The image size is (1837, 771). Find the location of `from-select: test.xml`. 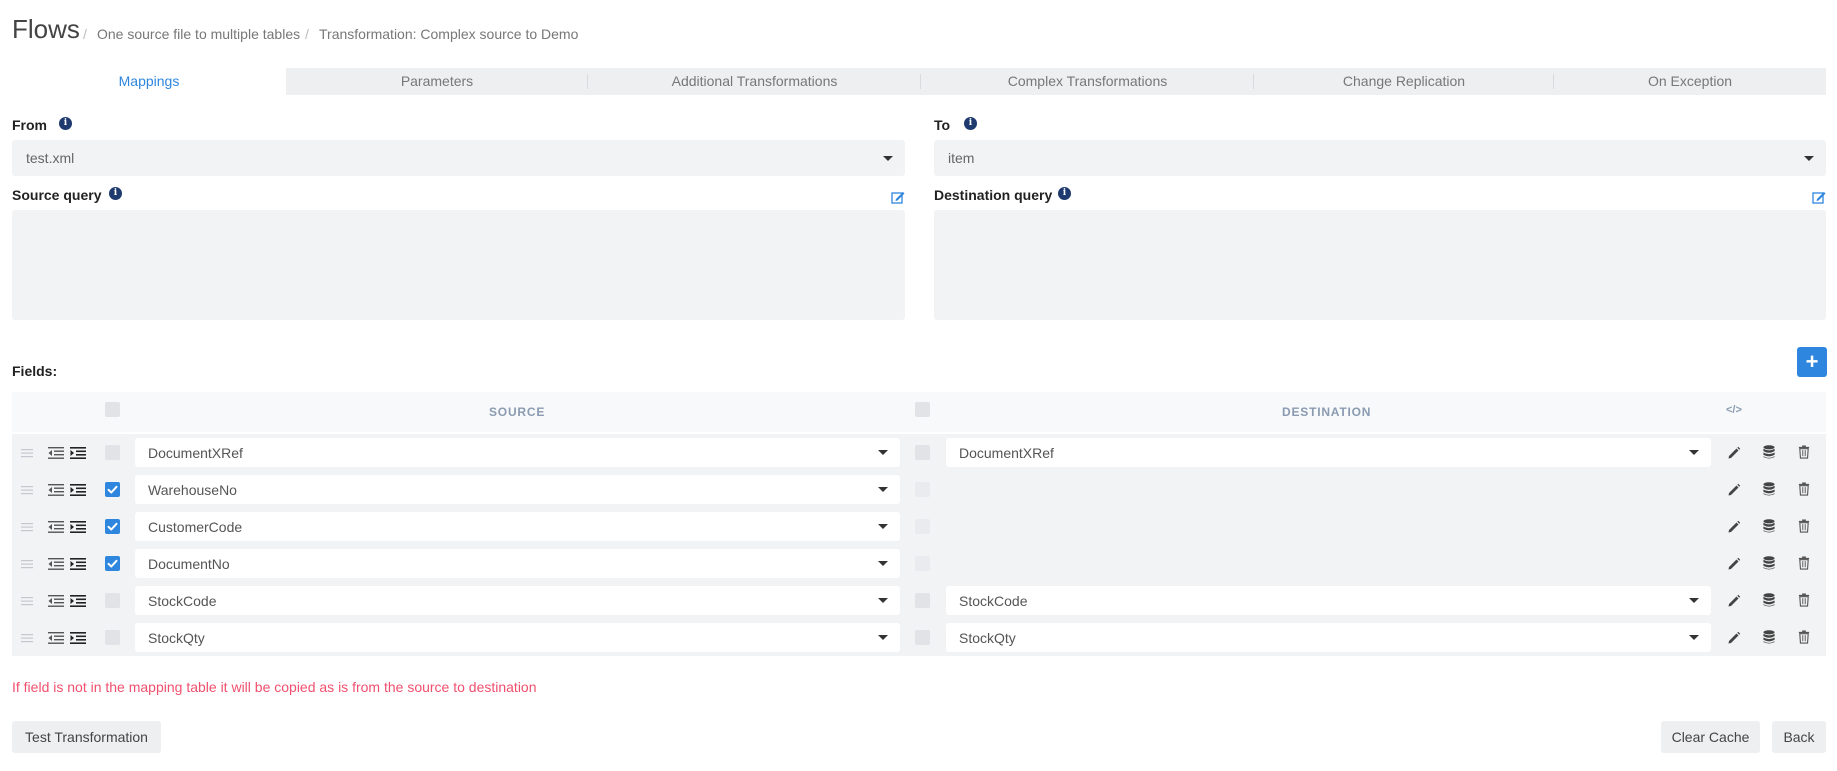

from-select: test.xml is located at coordinates (458, 158).